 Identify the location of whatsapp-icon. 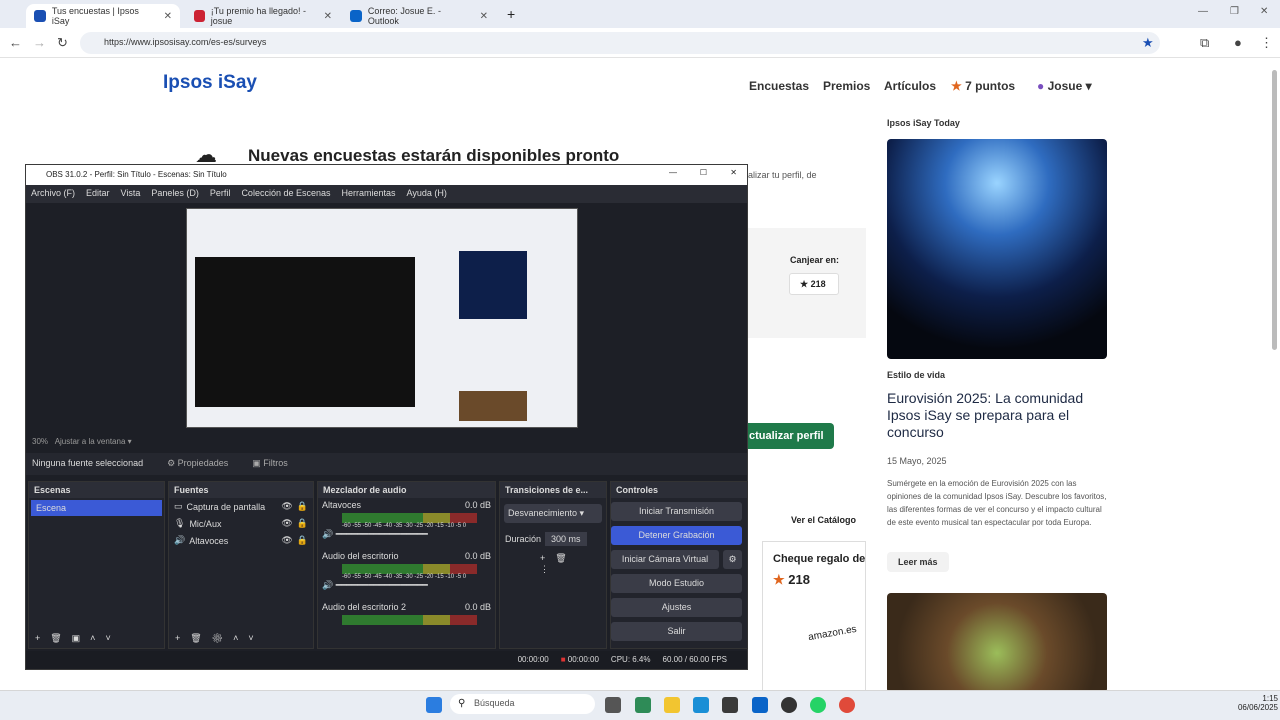
(818, 705).